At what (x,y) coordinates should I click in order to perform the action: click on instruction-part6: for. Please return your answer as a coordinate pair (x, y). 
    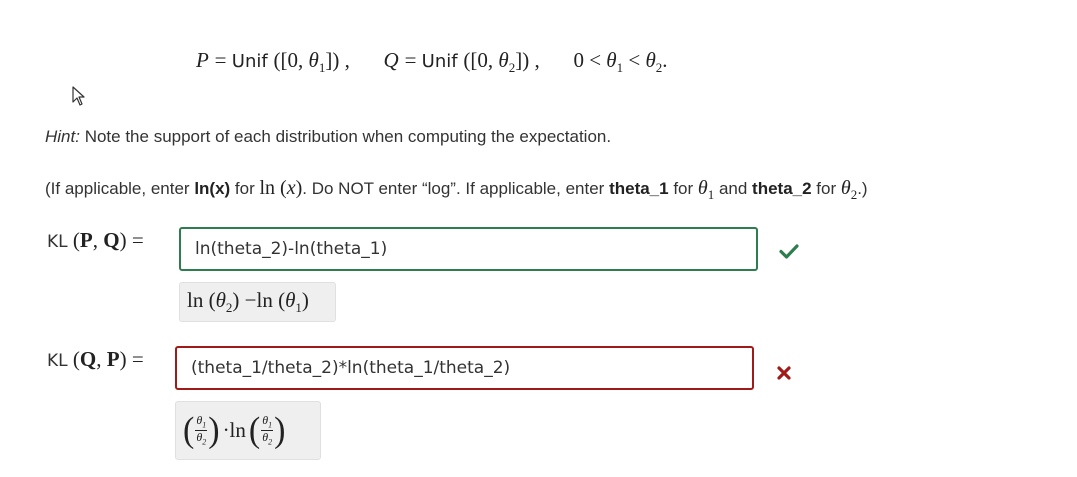
    Looking at the image, I should click on (826, 188).